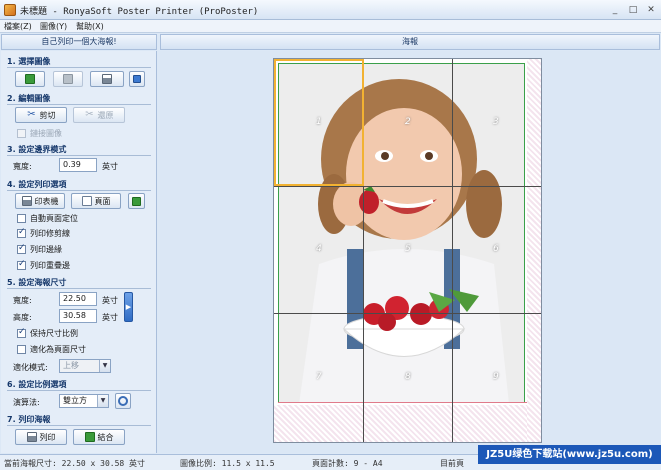 Image resolution: width=661 pixels, height=470 pixels. Describe the element at coordinates (534, 250) in the screenshot. I see `right-margin` at that location.